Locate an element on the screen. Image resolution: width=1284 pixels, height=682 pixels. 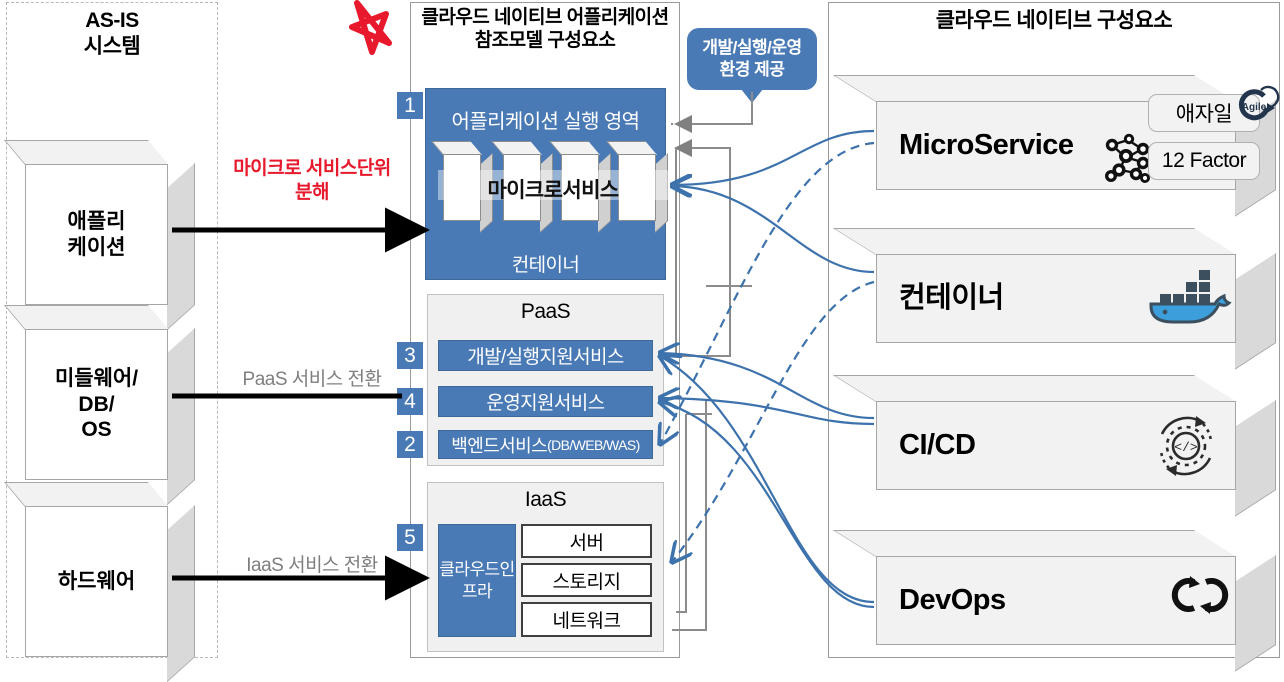
as-is-box-hardware: 하드웨어 is located at coordinates (110, 569).